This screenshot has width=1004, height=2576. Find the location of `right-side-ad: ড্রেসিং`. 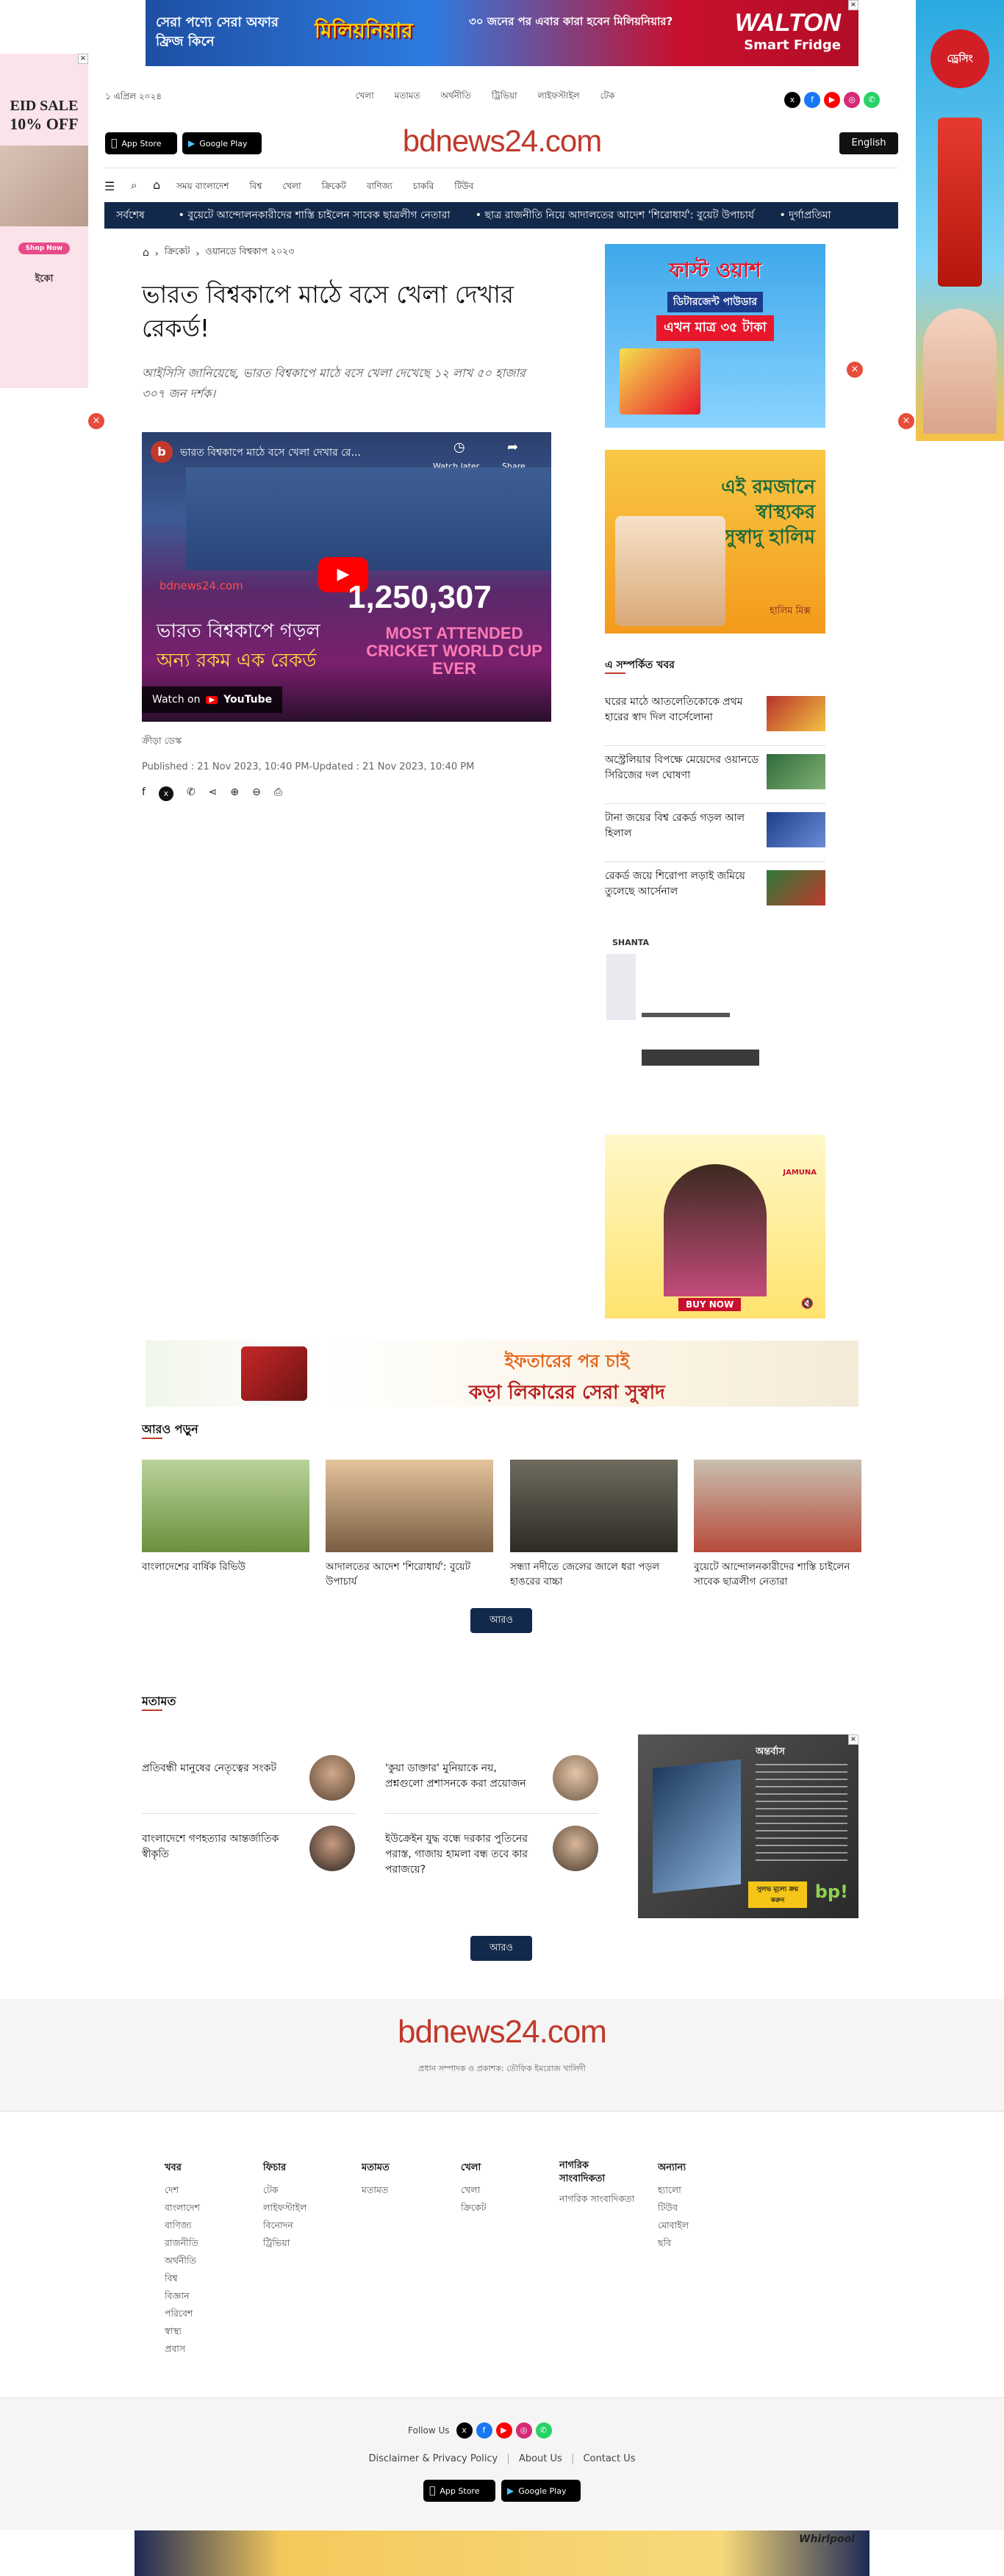

right-side-ad: ড্রেসিং is located at coordinates (960, 220).